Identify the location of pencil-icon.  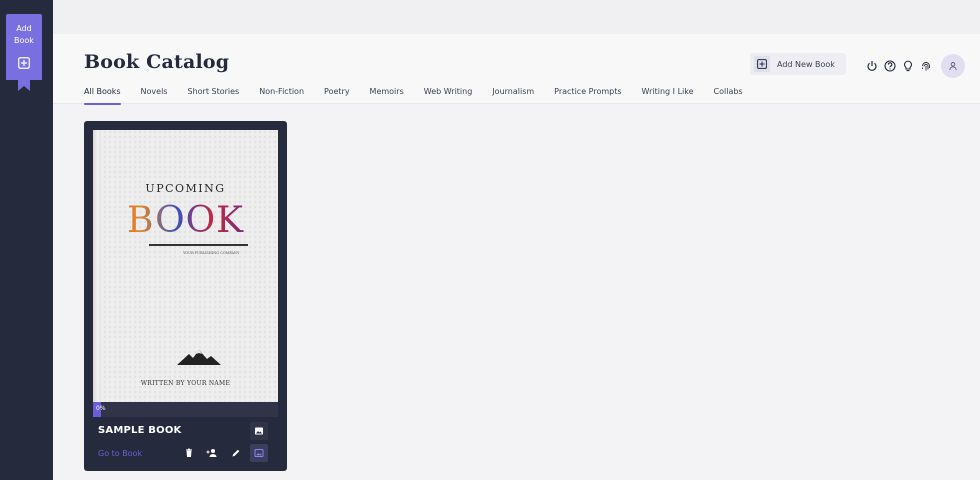
(236, 453).